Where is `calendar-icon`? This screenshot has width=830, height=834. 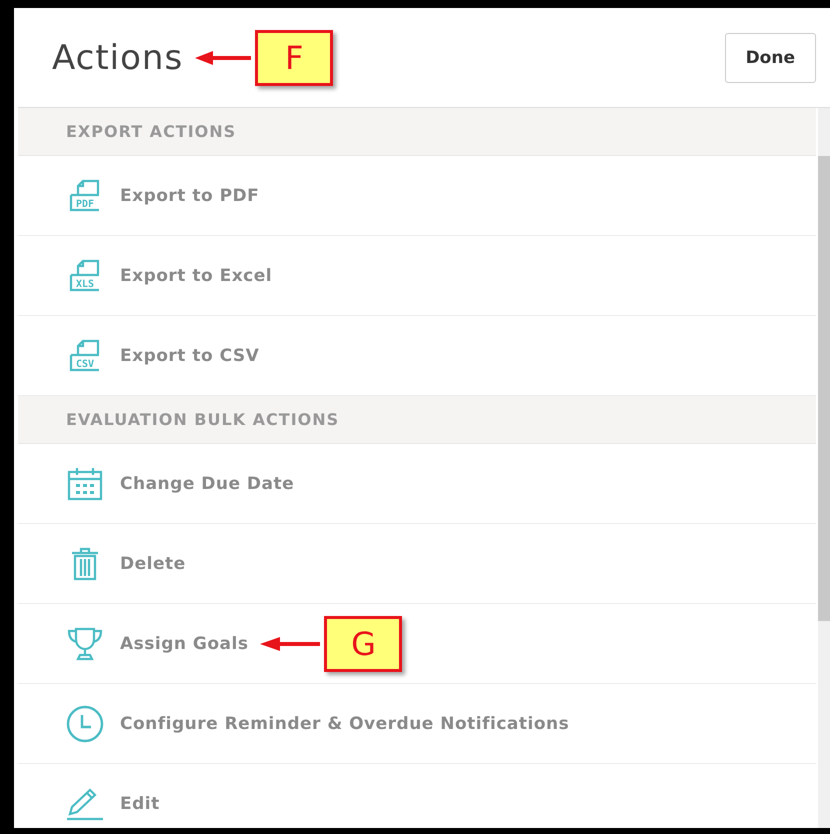
calendar-icon is located at coordinates (85, 483).